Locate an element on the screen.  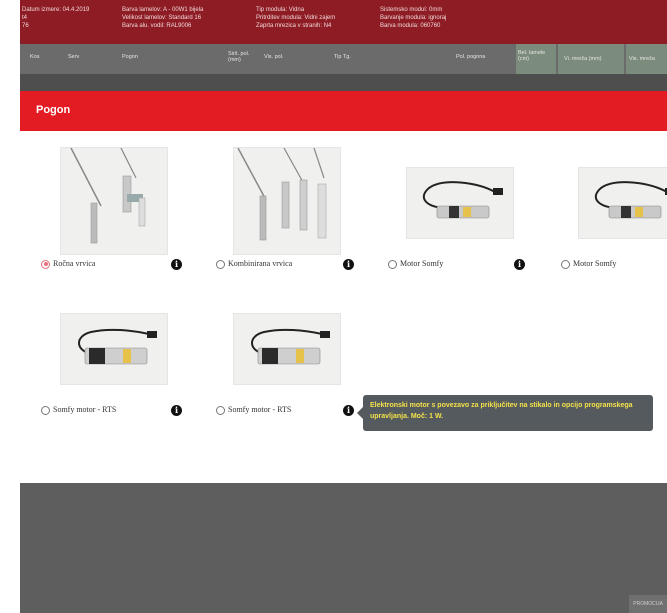
info-line: Tip modula: Vidna is located at coordinates (280, 10).